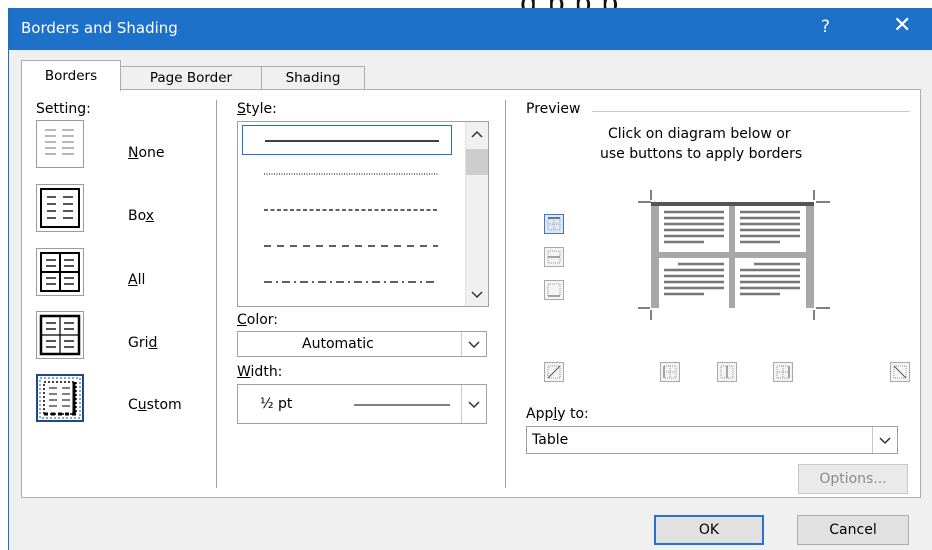 The image size is (932, 550). Describe the element at coordinates (258, 320) in the screenshot. I see `color-label: Color:` at that location.